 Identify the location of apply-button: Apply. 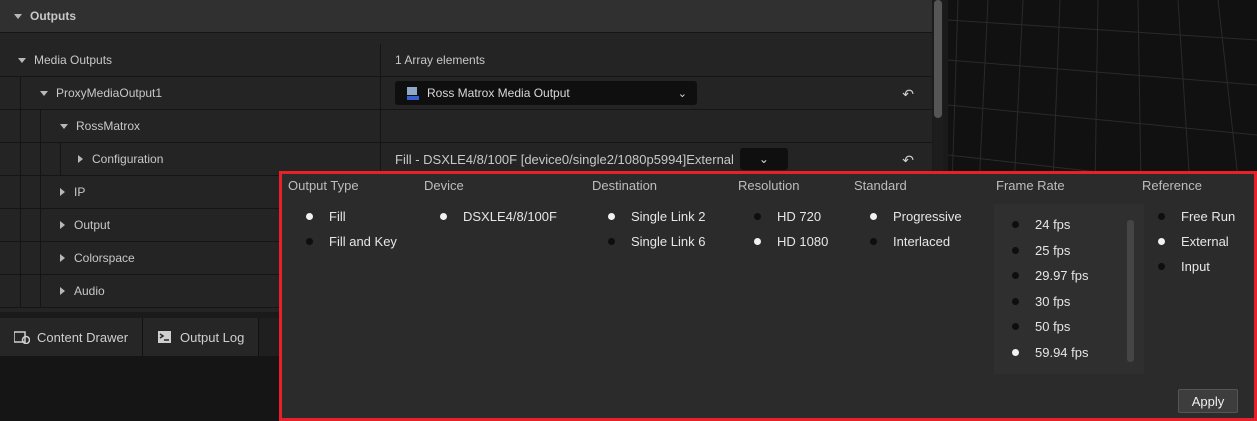
(1208, 401).